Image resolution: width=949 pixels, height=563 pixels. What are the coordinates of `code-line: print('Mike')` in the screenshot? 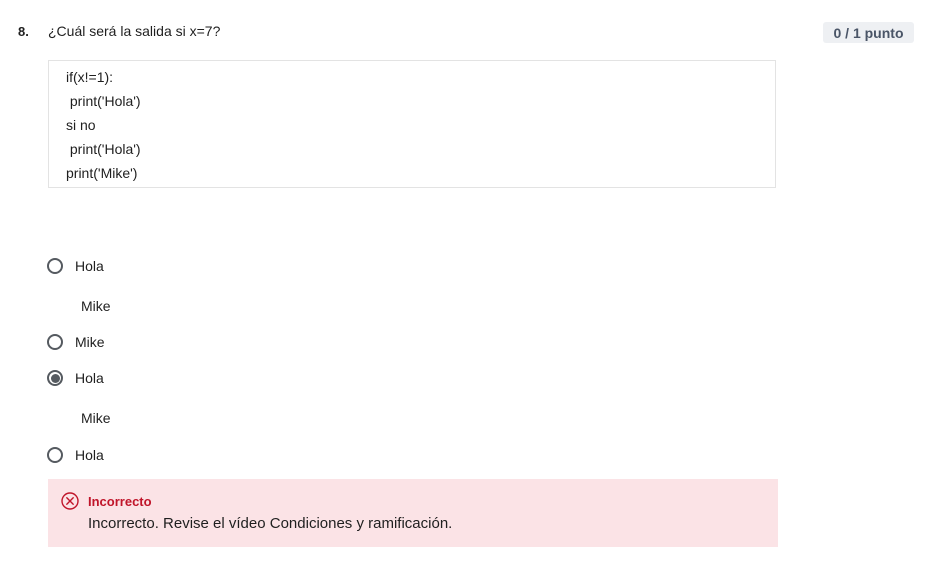 It's located at (102, 173).